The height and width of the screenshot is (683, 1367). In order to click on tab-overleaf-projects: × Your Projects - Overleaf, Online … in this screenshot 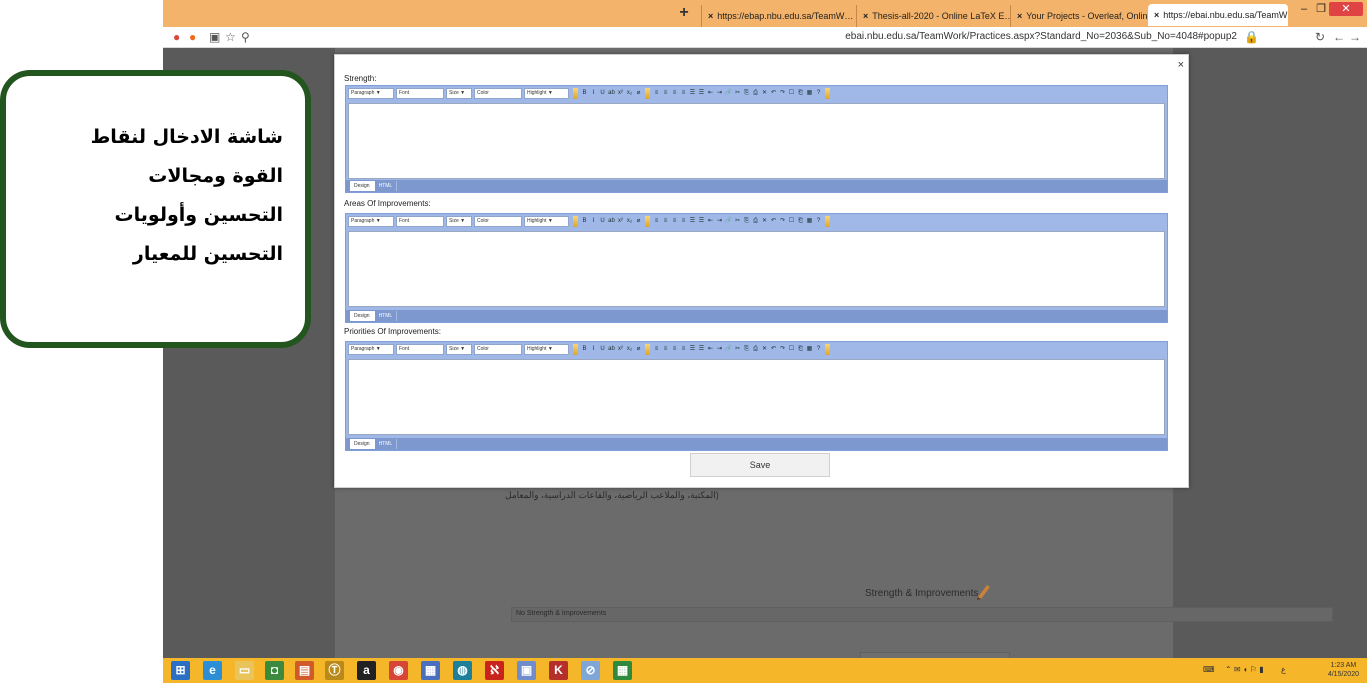, I will do `click(1079, 16)`.